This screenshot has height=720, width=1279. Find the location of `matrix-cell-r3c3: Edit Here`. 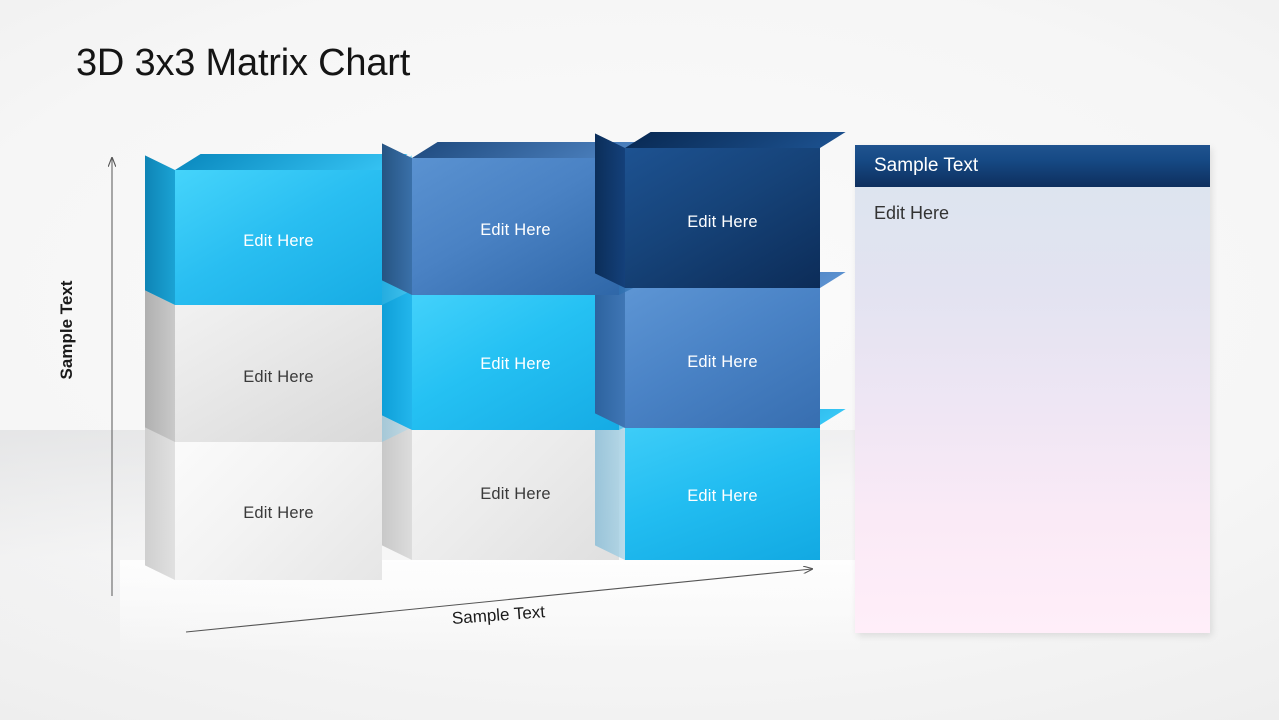

matrix-cell-r3c3: Edit Here is located at coordinates (720, 484).